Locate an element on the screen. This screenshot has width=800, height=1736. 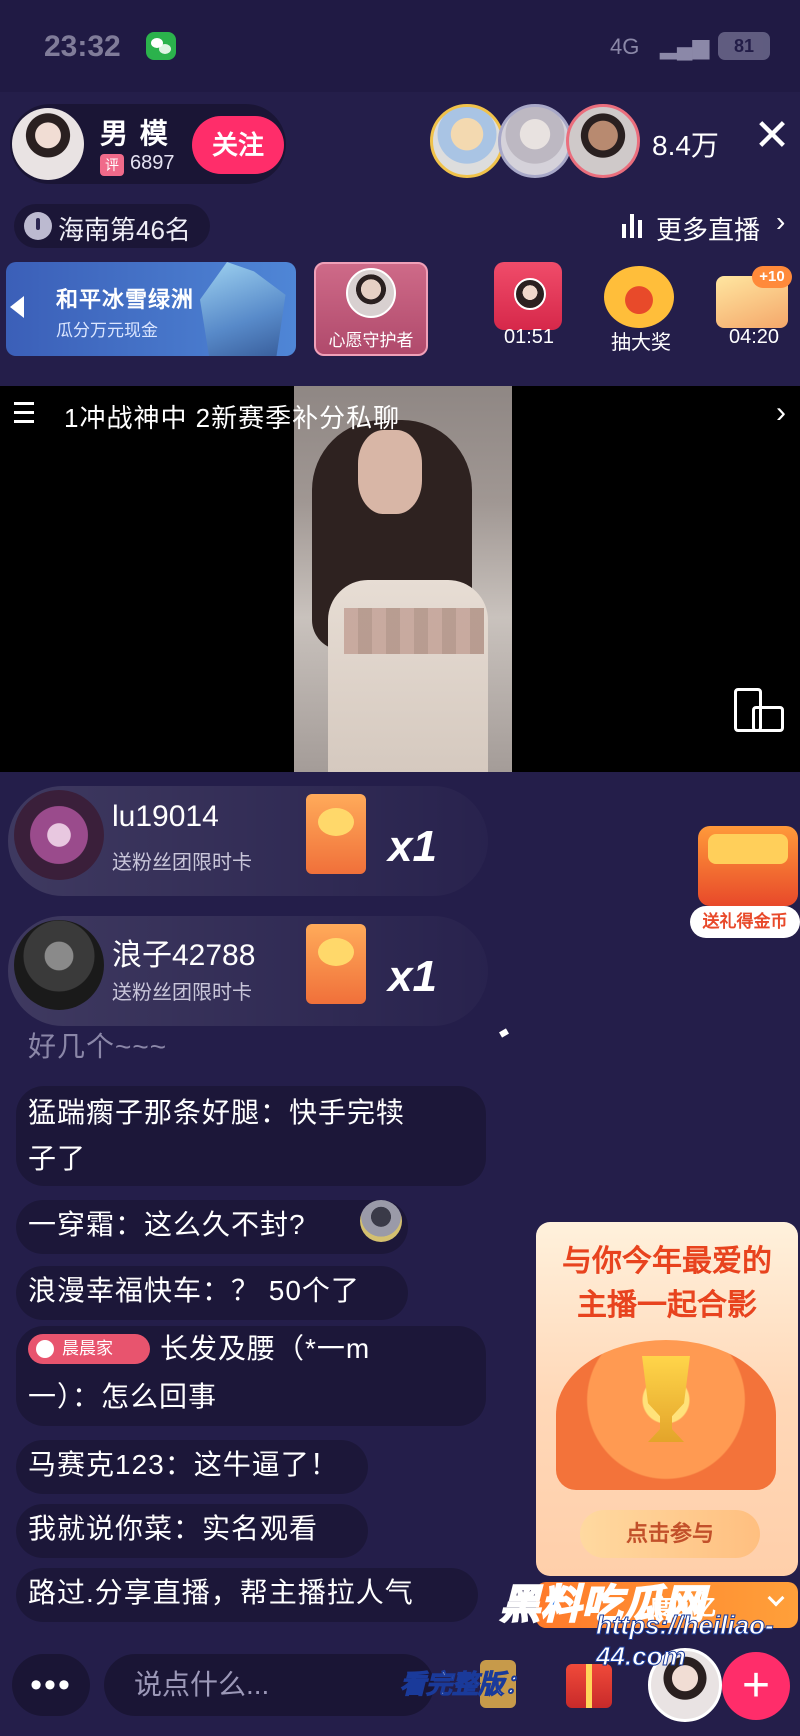
host-likes: 6897 is located at coordinates (152, 163).